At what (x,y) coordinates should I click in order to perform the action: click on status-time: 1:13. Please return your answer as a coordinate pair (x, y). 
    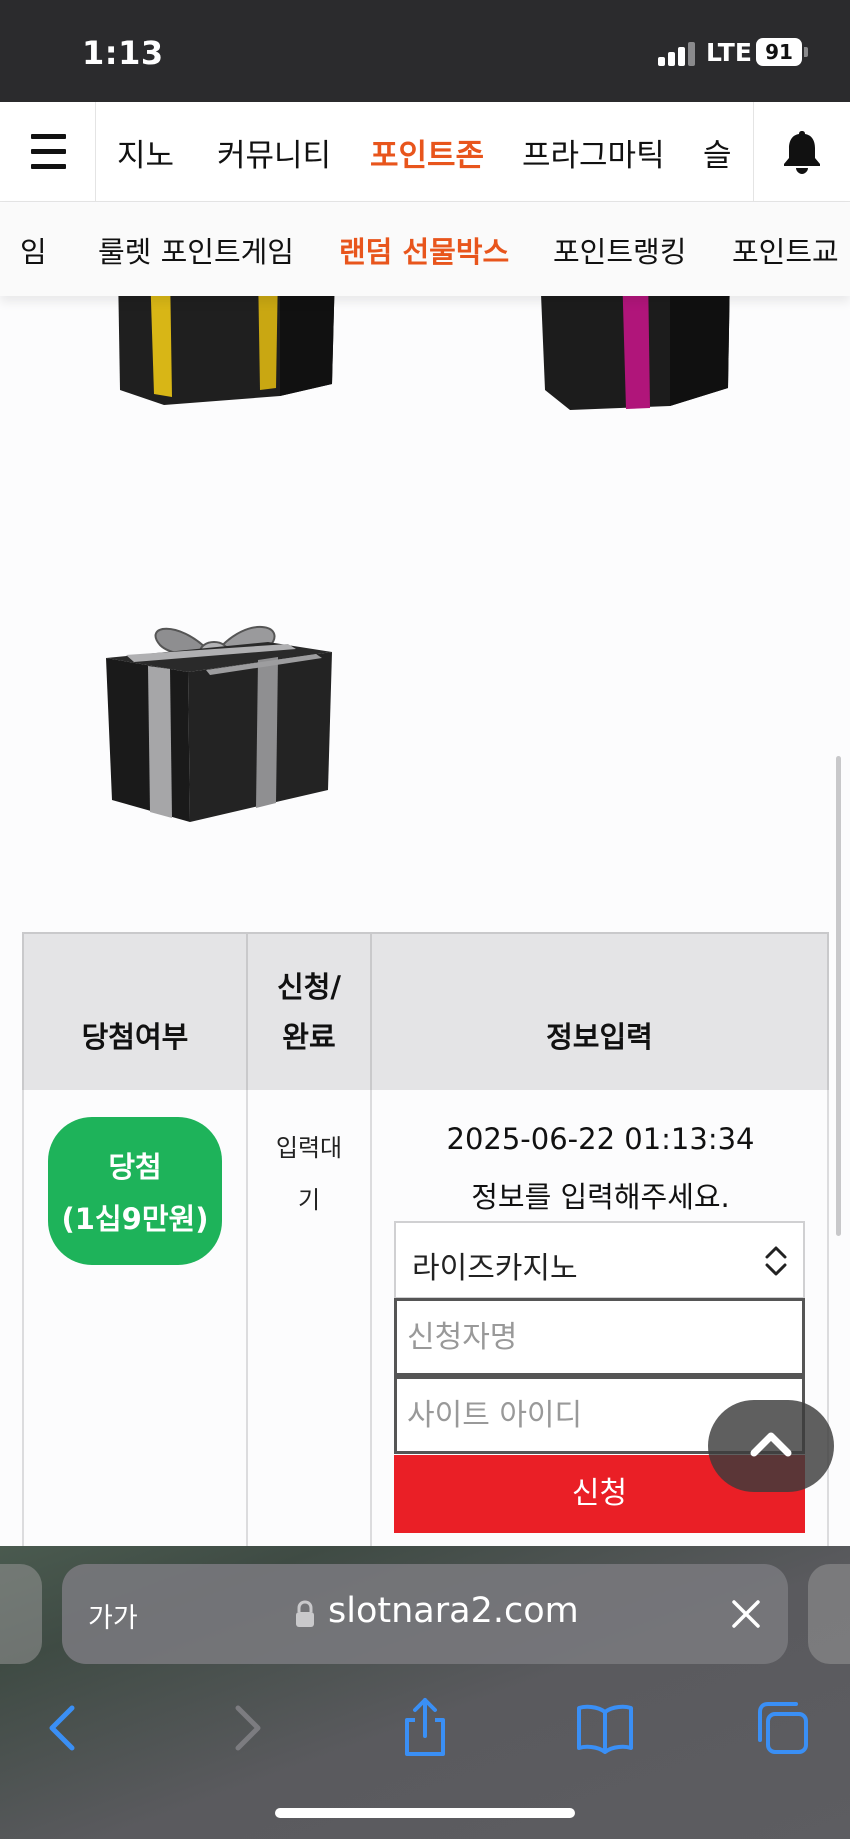
    Looking at the image, I should click on (123, 53).